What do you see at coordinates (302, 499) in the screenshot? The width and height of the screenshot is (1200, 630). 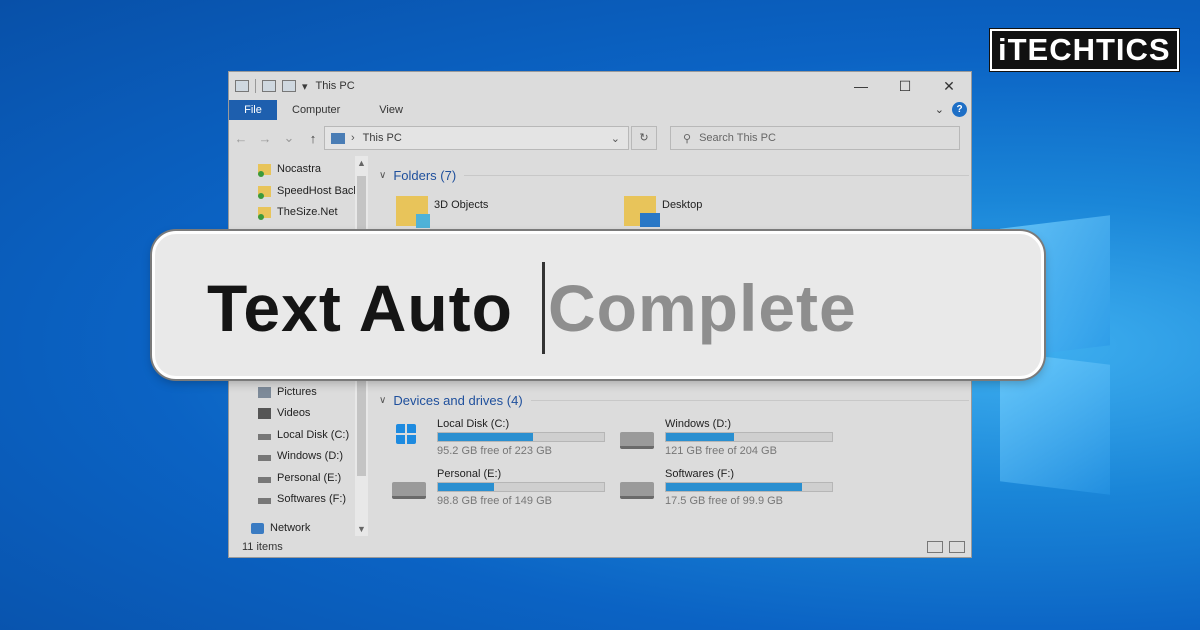 I see `sidebar-item-softwares-f: Softwares (F:)` at bounding box center [302, 499].